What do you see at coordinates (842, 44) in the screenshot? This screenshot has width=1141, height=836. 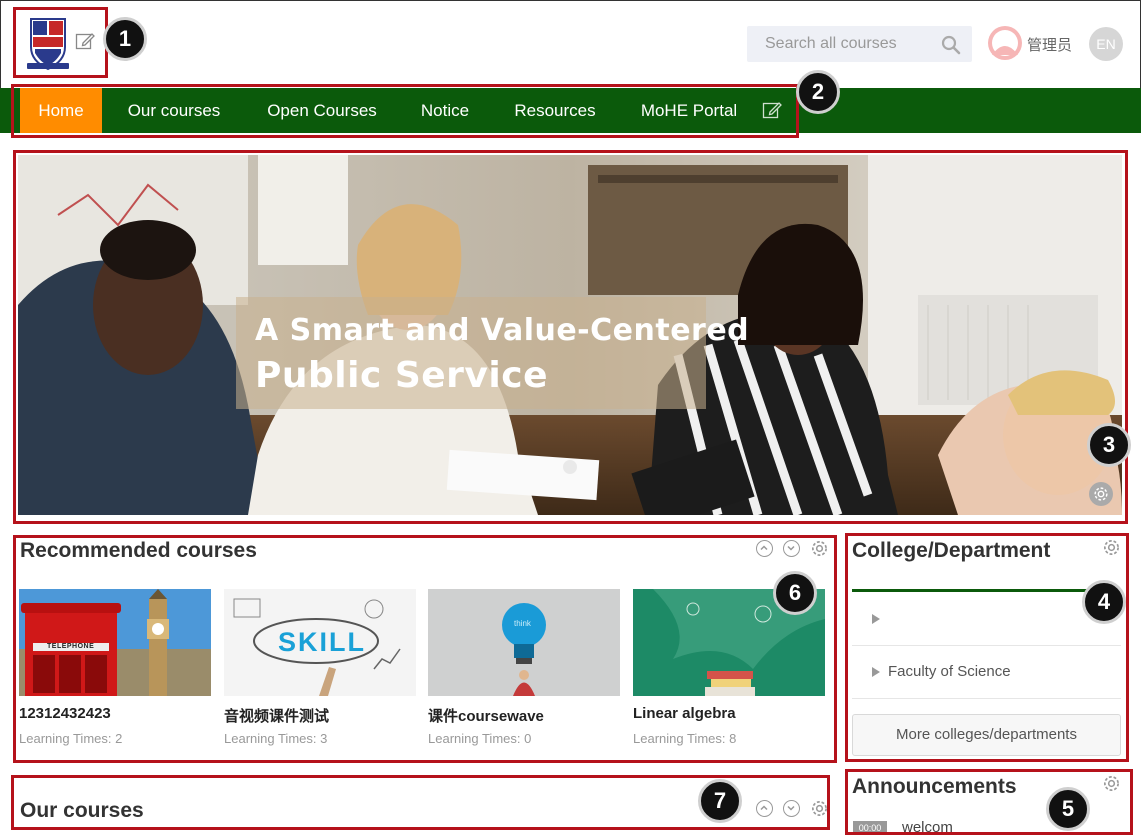 I see `search-input` at bounding box center [842, 44].